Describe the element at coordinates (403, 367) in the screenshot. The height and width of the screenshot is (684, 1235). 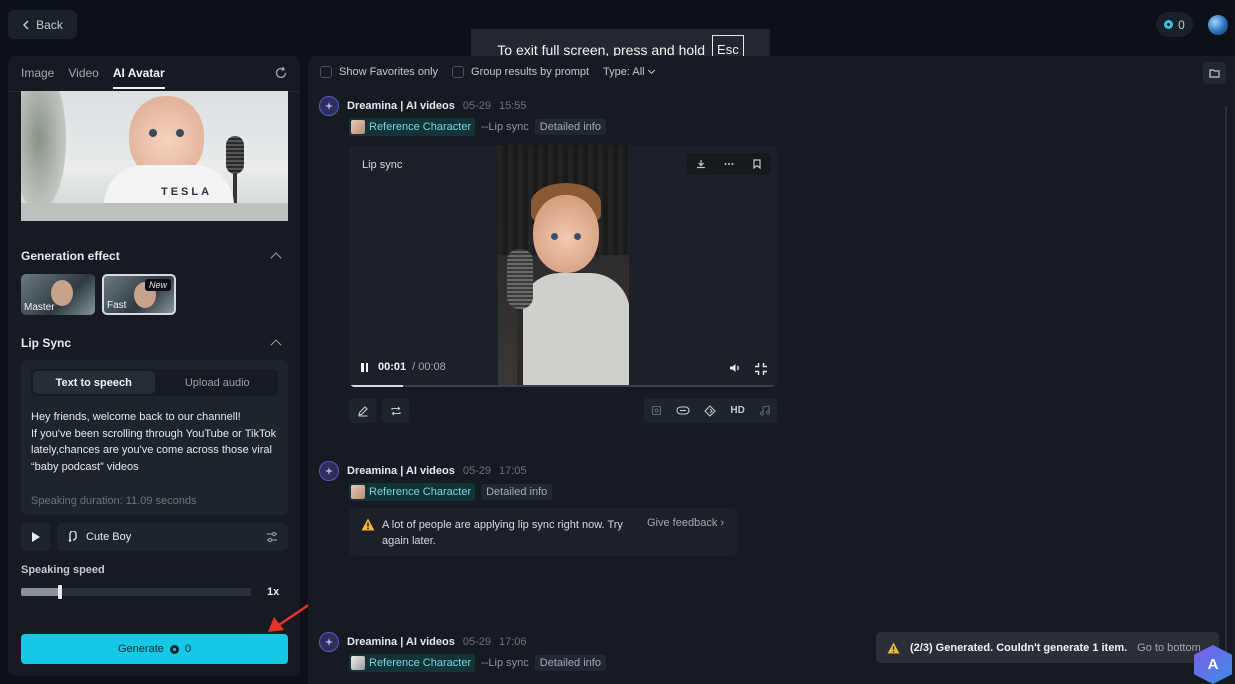
I see `playback-controls: 00:01 / 00:08` at that location.